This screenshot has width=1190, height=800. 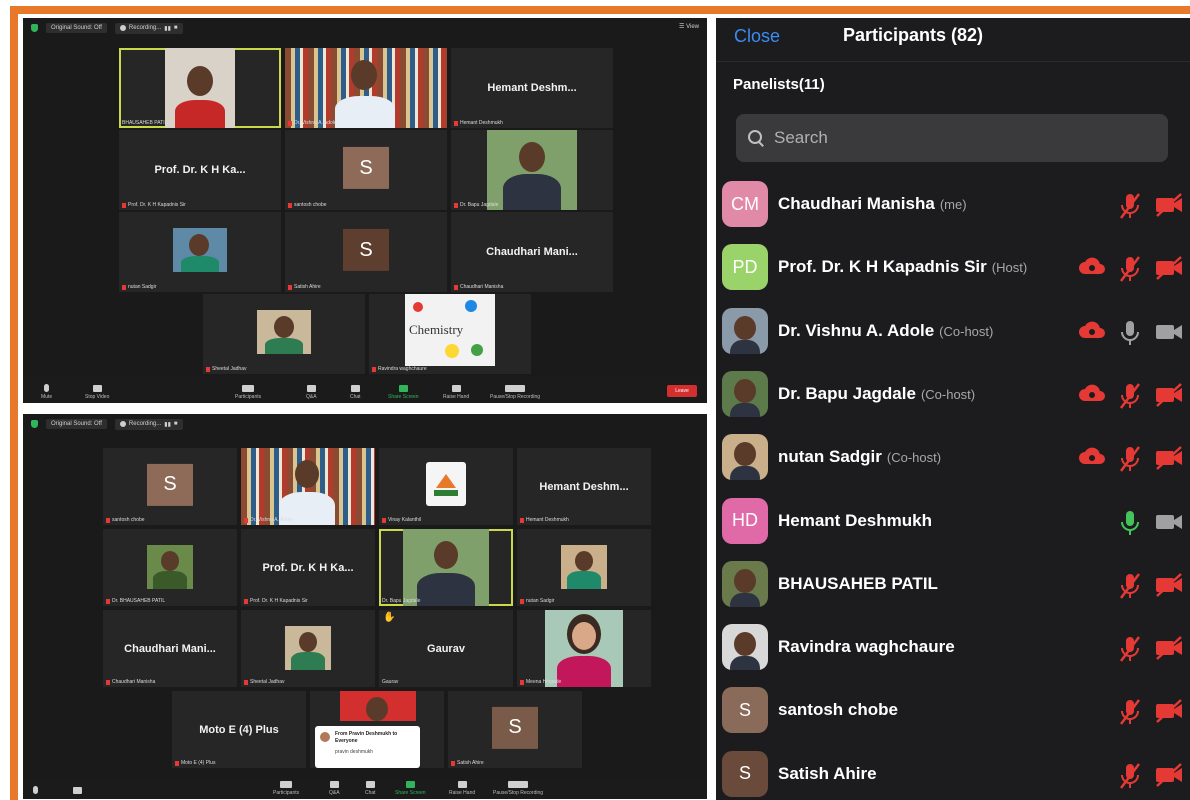 I want to click on participant-name: Chaudhari Manisha (me), so click(x=872, y=204).